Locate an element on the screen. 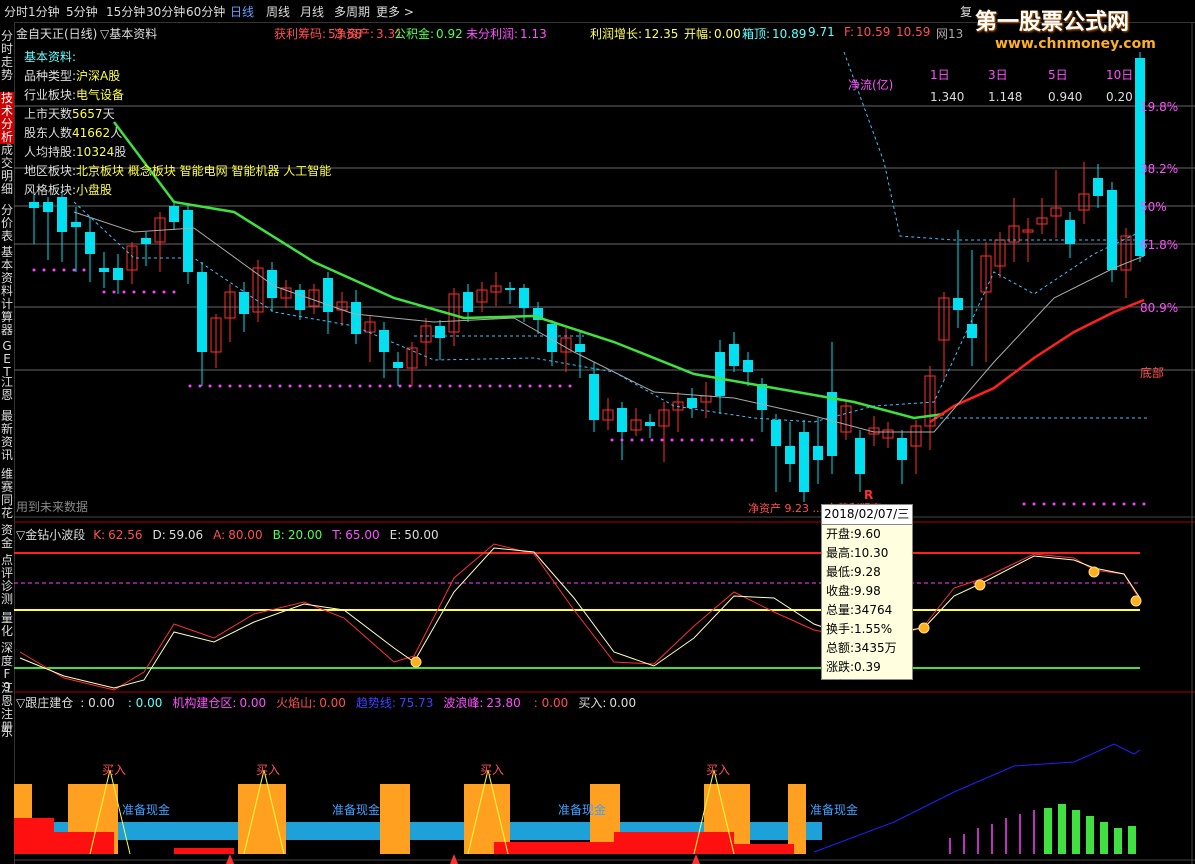 The height and width of the screenshot is (864, 1195). sidebar-tab-10: 同花 is located at coordinates (7, 509).